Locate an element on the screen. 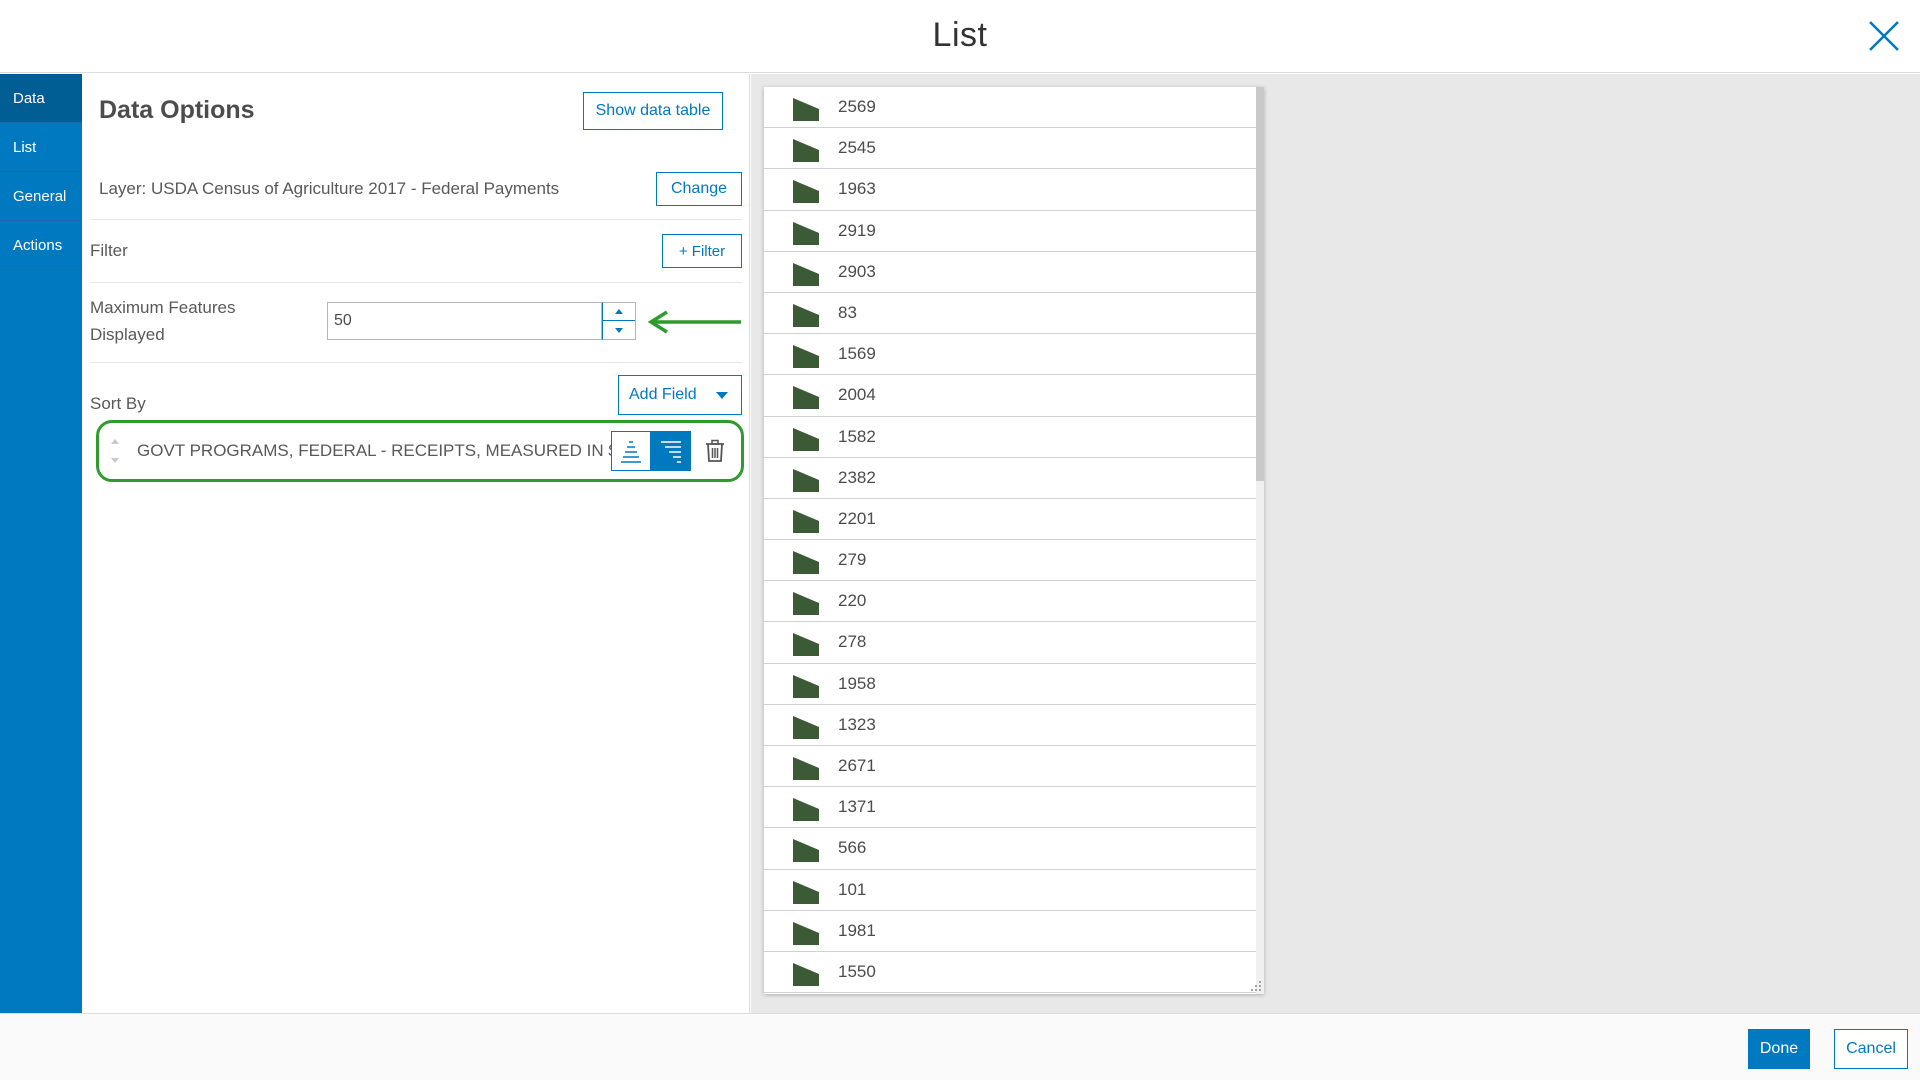 The height and width of the screenshot is (1080, 1920). tab-general: General is located at coordinates (41, 196).